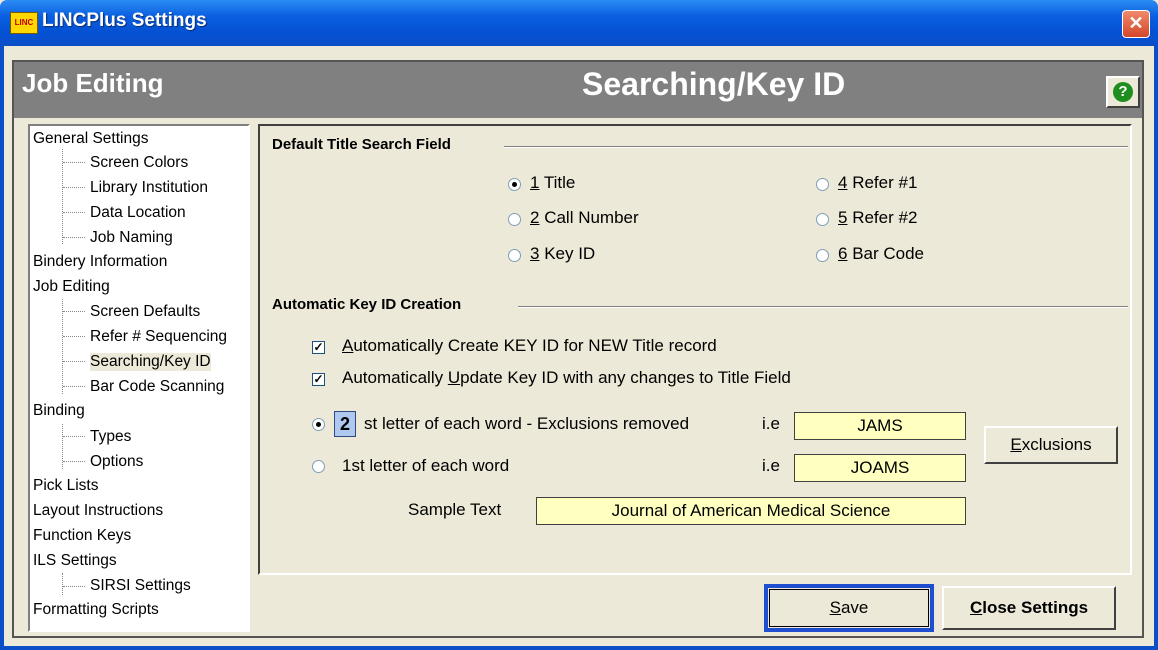 The image size is (1158, 650). I want to click on label-title: 1 Title, so click(552, 183).